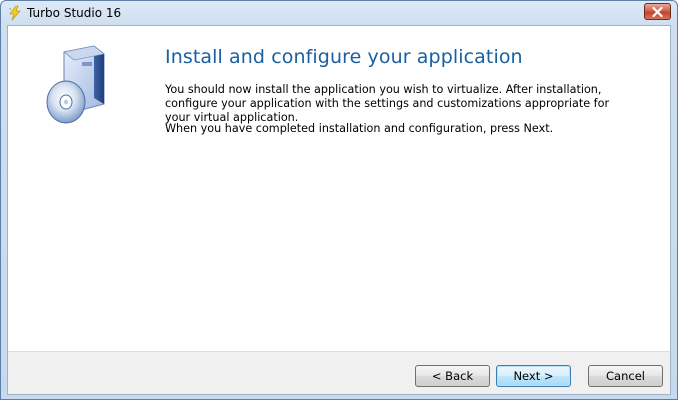 This screenshot has height=400, width=678. Describe the element at coordinates (339, 13) in the screenshot. I see `title-bar: Turbo Studio 16` at that location.